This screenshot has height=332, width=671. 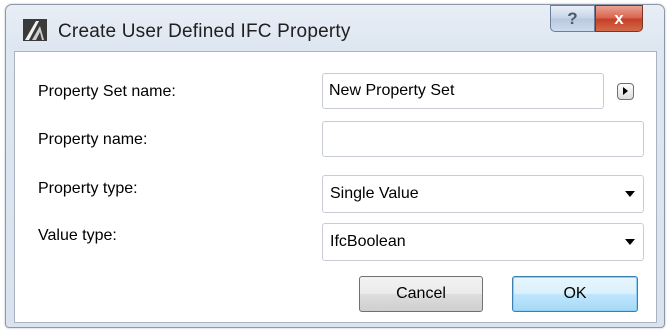 I want to click on property-type-label: Property type:, so click(x=88, y=188).